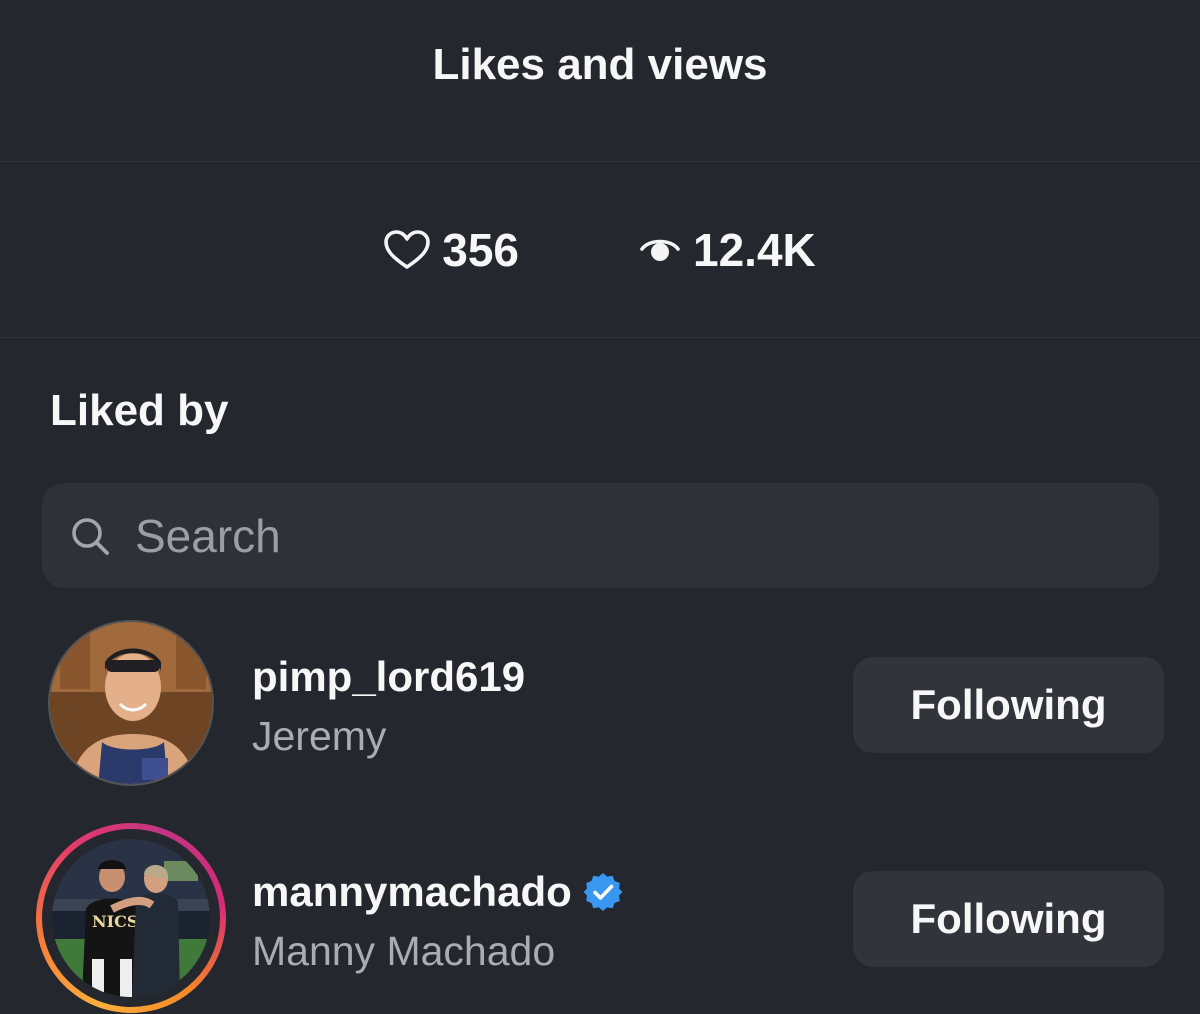 The height and width of the screenshot is (1014, 1200). I want to click on story-ring: NICS, so click(131, 918).